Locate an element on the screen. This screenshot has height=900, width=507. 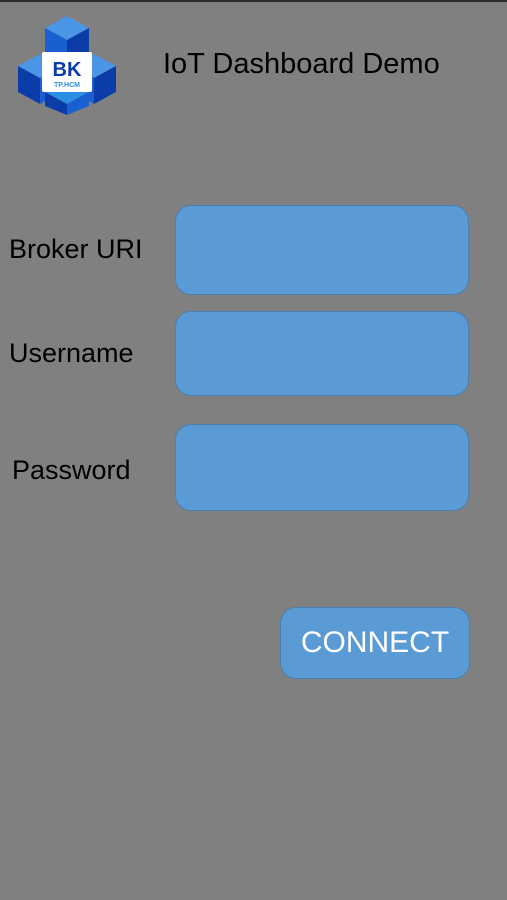
username-input is located at coordinates (322, 353).